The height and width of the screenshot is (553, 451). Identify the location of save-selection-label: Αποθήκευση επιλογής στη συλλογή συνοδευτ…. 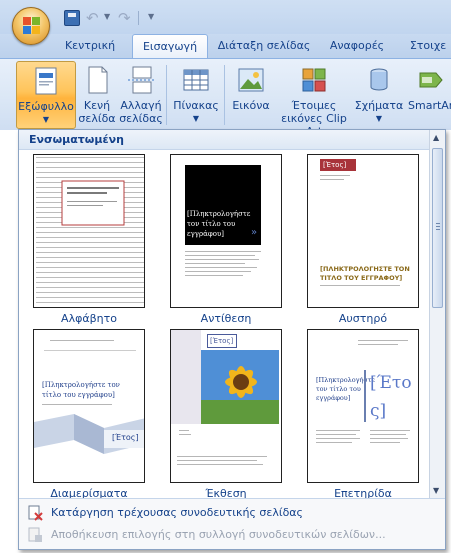
(218, 534).